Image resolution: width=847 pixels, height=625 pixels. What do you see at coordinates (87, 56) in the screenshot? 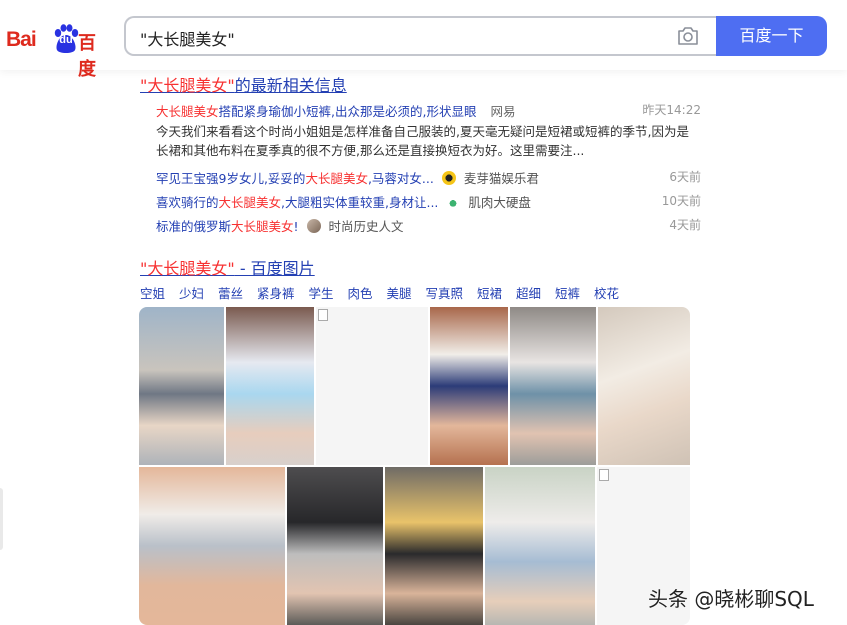
I see `logo-baidu-cn: 百度` at bounding box center [87, 56].